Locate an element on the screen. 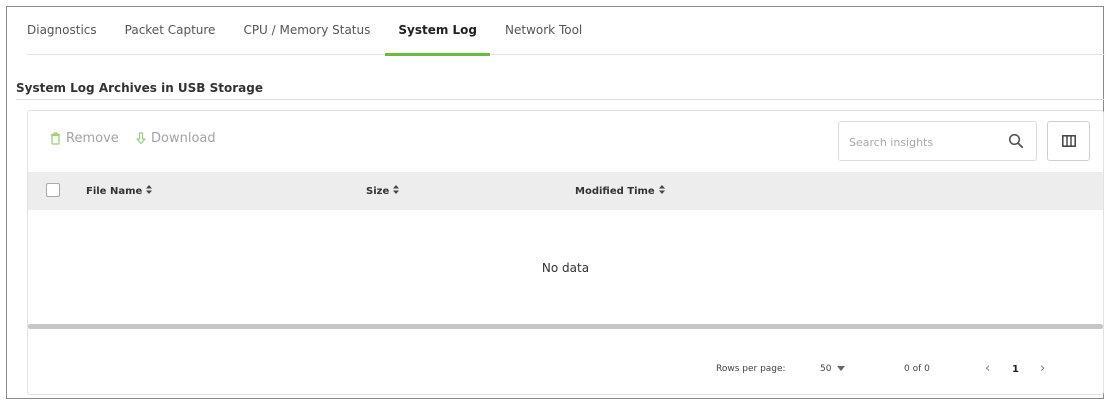 Image resolution: width=1107 pixels, height=401 pixels. column-header-label: Modified Time is located at coordinates (615, 191).